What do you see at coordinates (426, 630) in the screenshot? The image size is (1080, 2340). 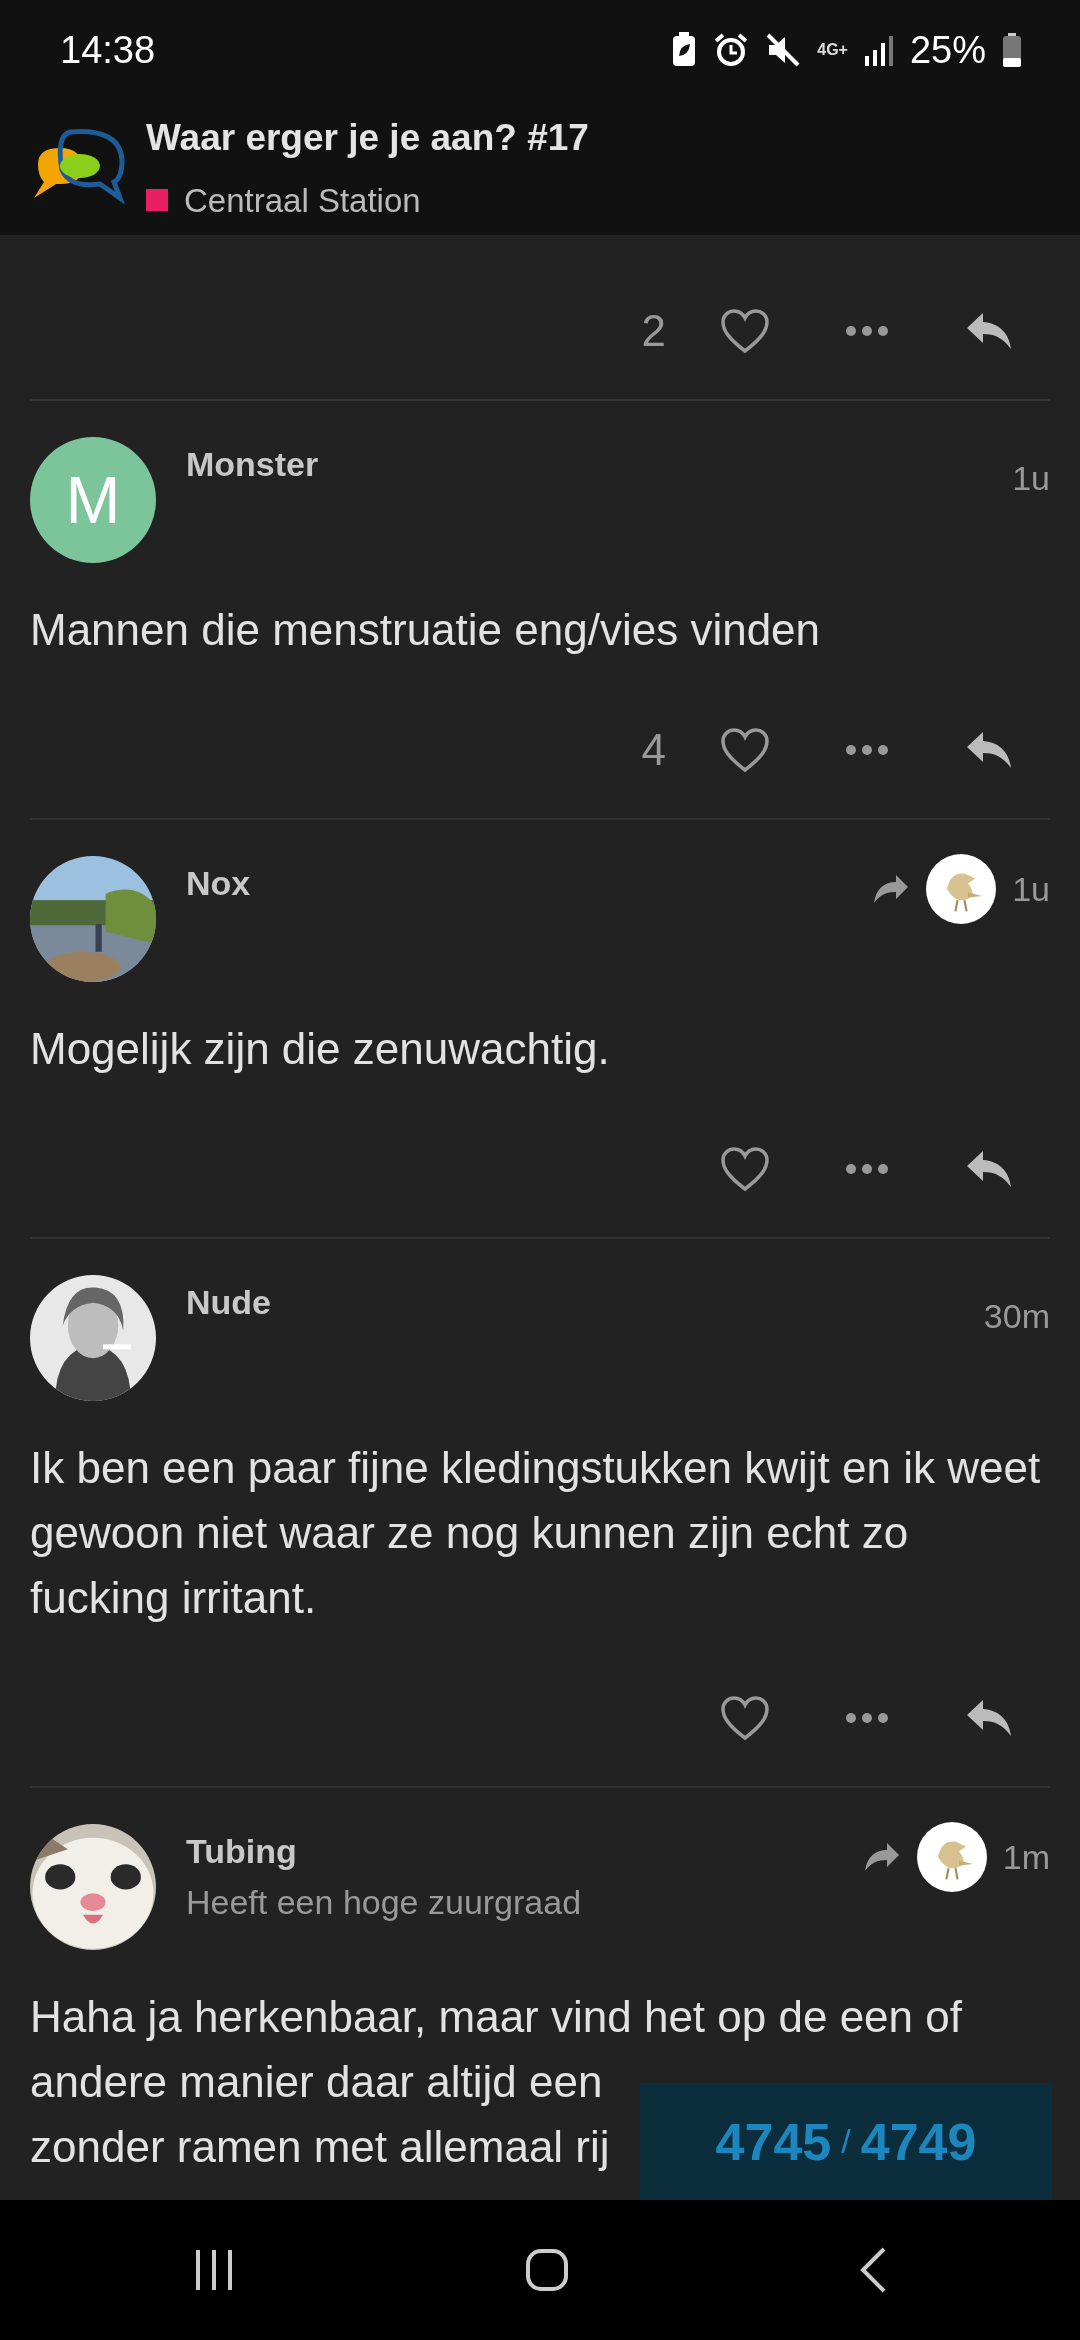 I see `post-text: Mannen die menstruatie eng/vies vinden` at bounding box center [426, 630].